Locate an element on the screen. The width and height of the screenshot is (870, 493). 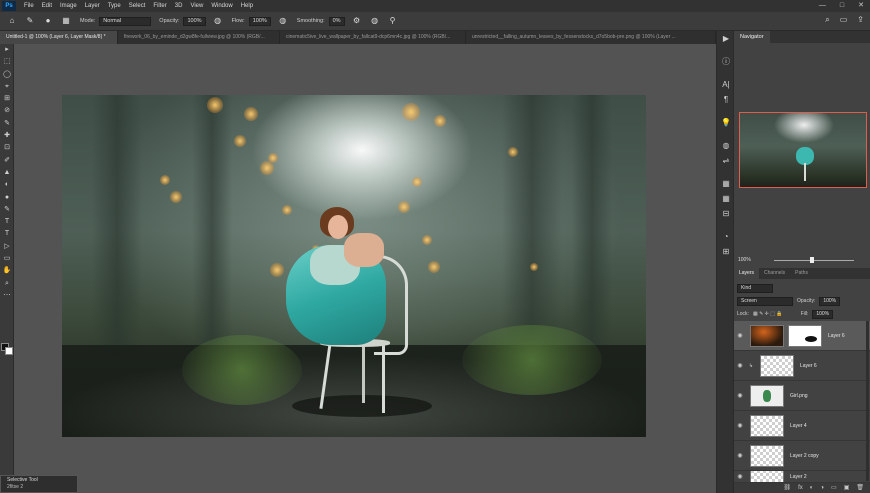
rectangle-tool-icon: ▭ is located at coordinates (7, 259).